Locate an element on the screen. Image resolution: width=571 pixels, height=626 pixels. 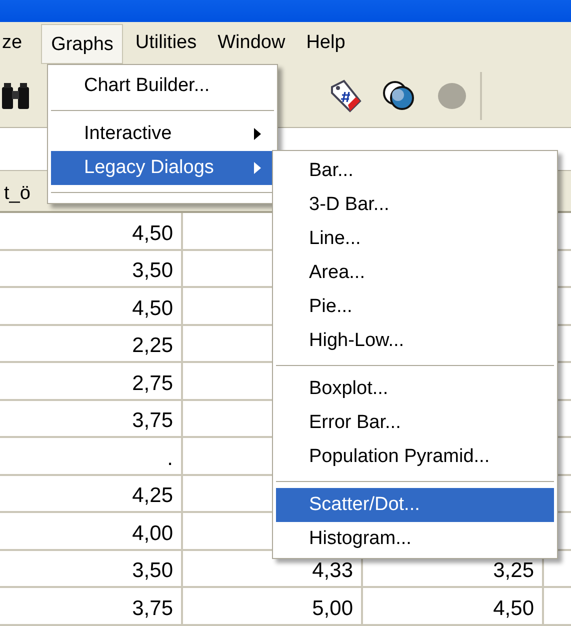
menu-item: Window is located at coordinates (251, 43).